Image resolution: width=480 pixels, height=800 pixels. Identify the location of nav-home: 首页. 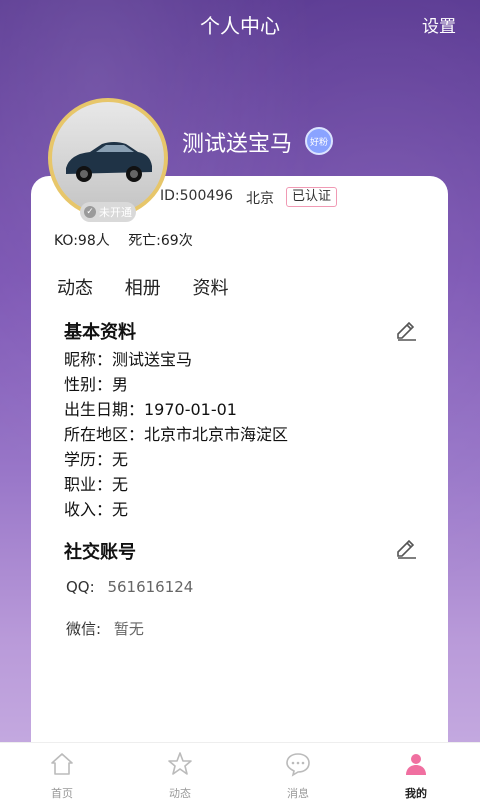
(62, 775).